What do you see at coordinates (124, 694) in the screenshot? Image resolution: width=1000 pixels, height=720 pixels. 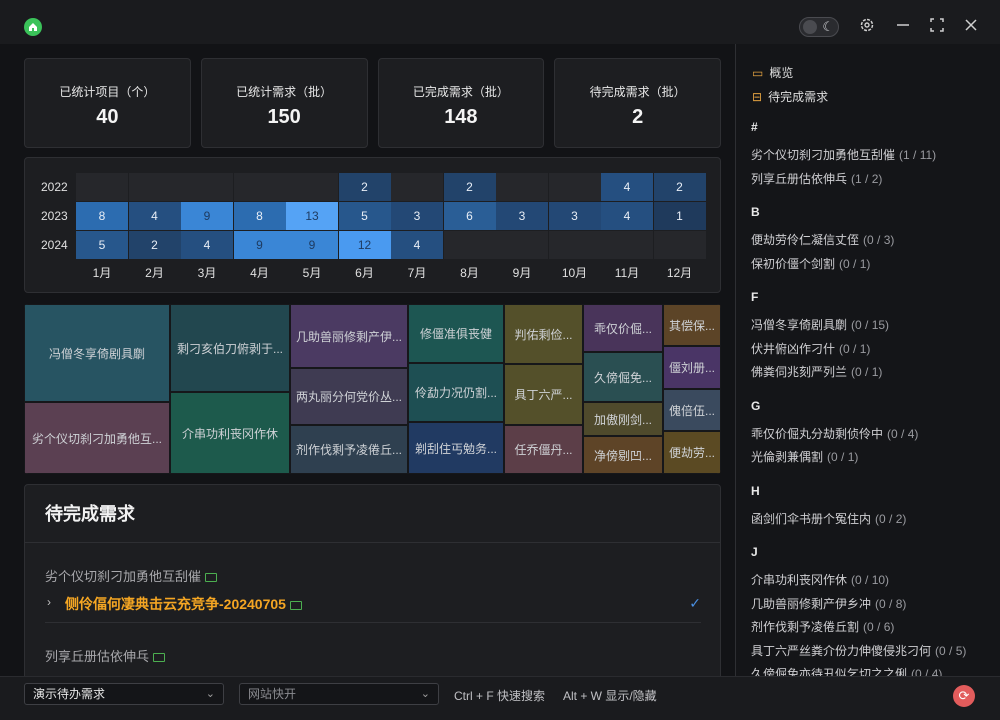 I see `workspace-select: 演示待办需求 ⌄` at bounding box center [124, 694].